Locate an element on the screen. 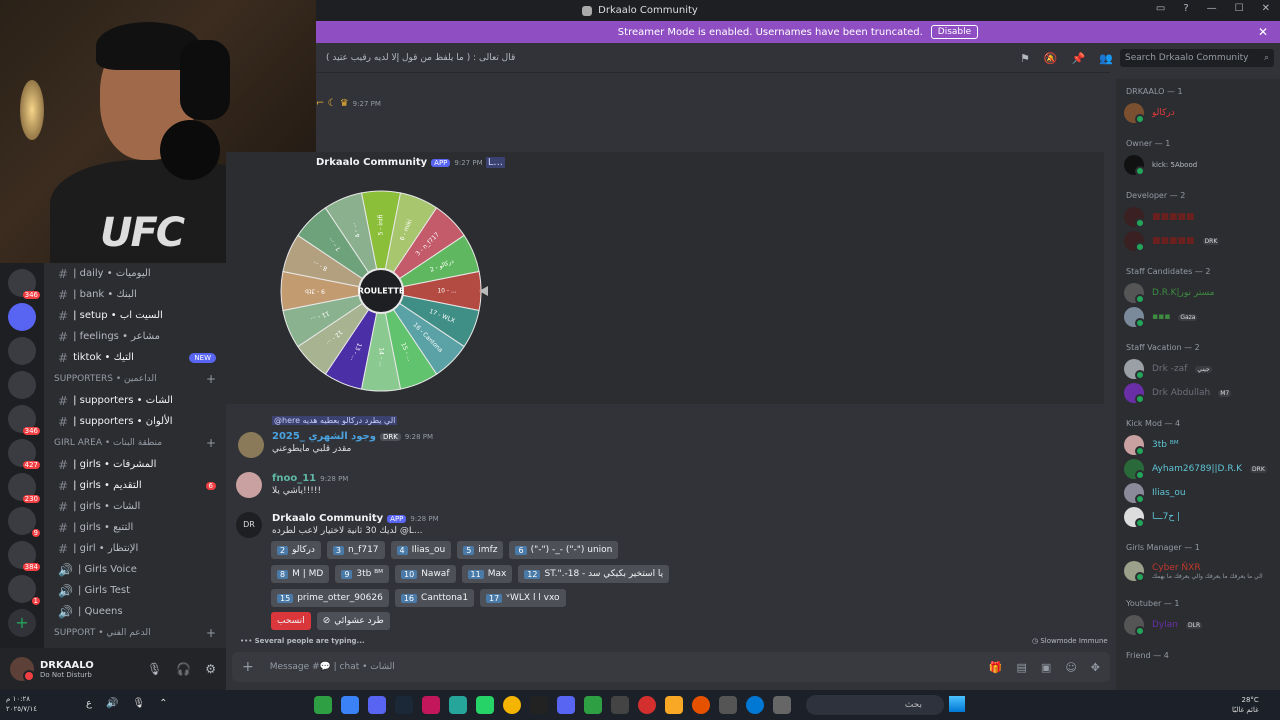  reply-preview: @here الي يطرد دركالو بعطيه هديه is located at coordinates (335, 420).